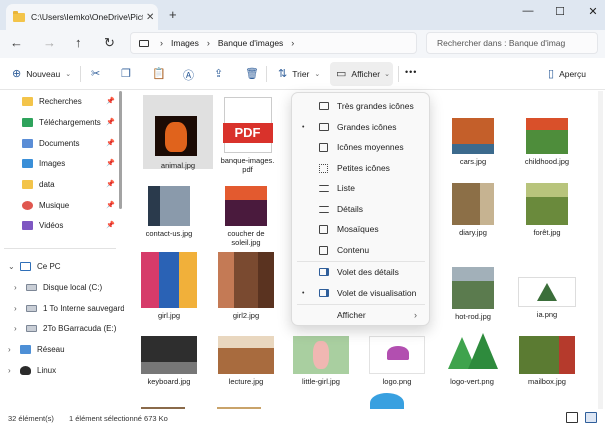  What do you see at coordinates (185, 43) in the screenshot?
I see `breadcrumb-item: Images` at bounding box center [185, 43].